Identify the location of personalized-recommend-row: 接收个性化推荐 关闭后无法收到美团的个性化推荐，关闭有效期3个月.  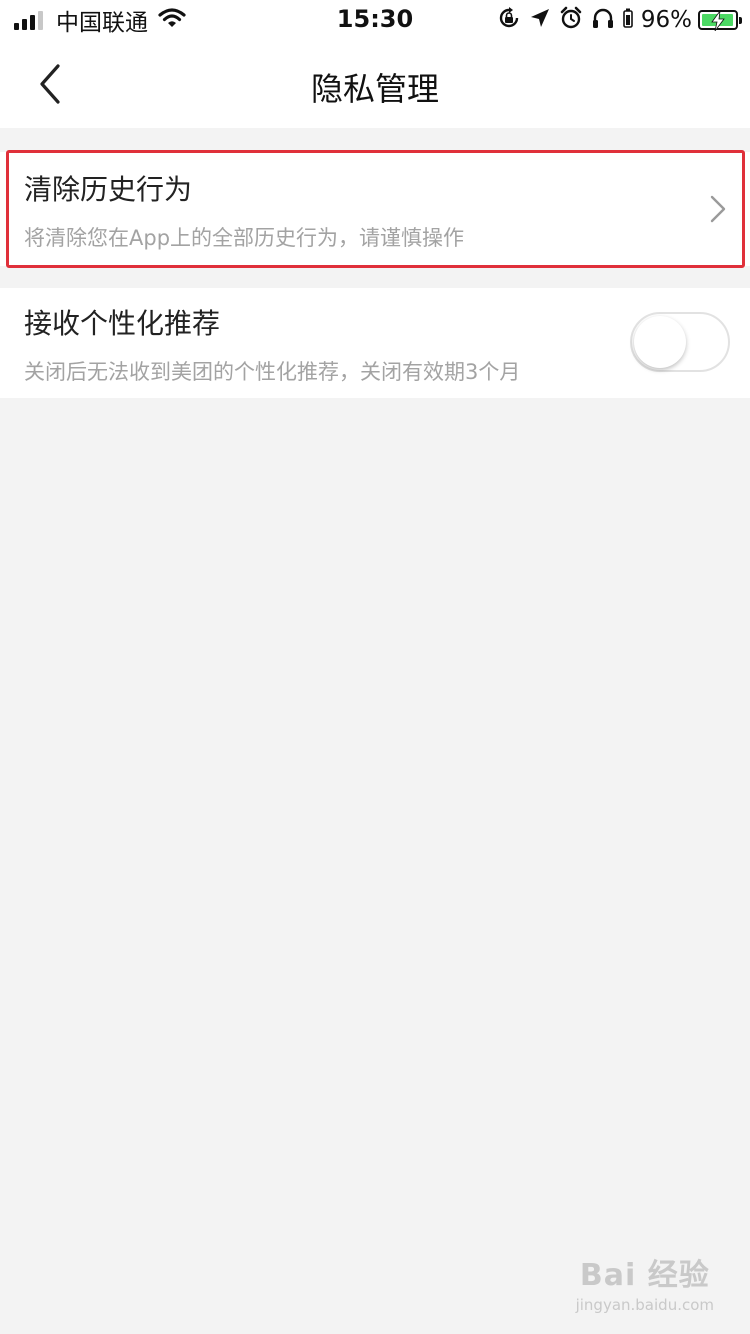
(375, 343).